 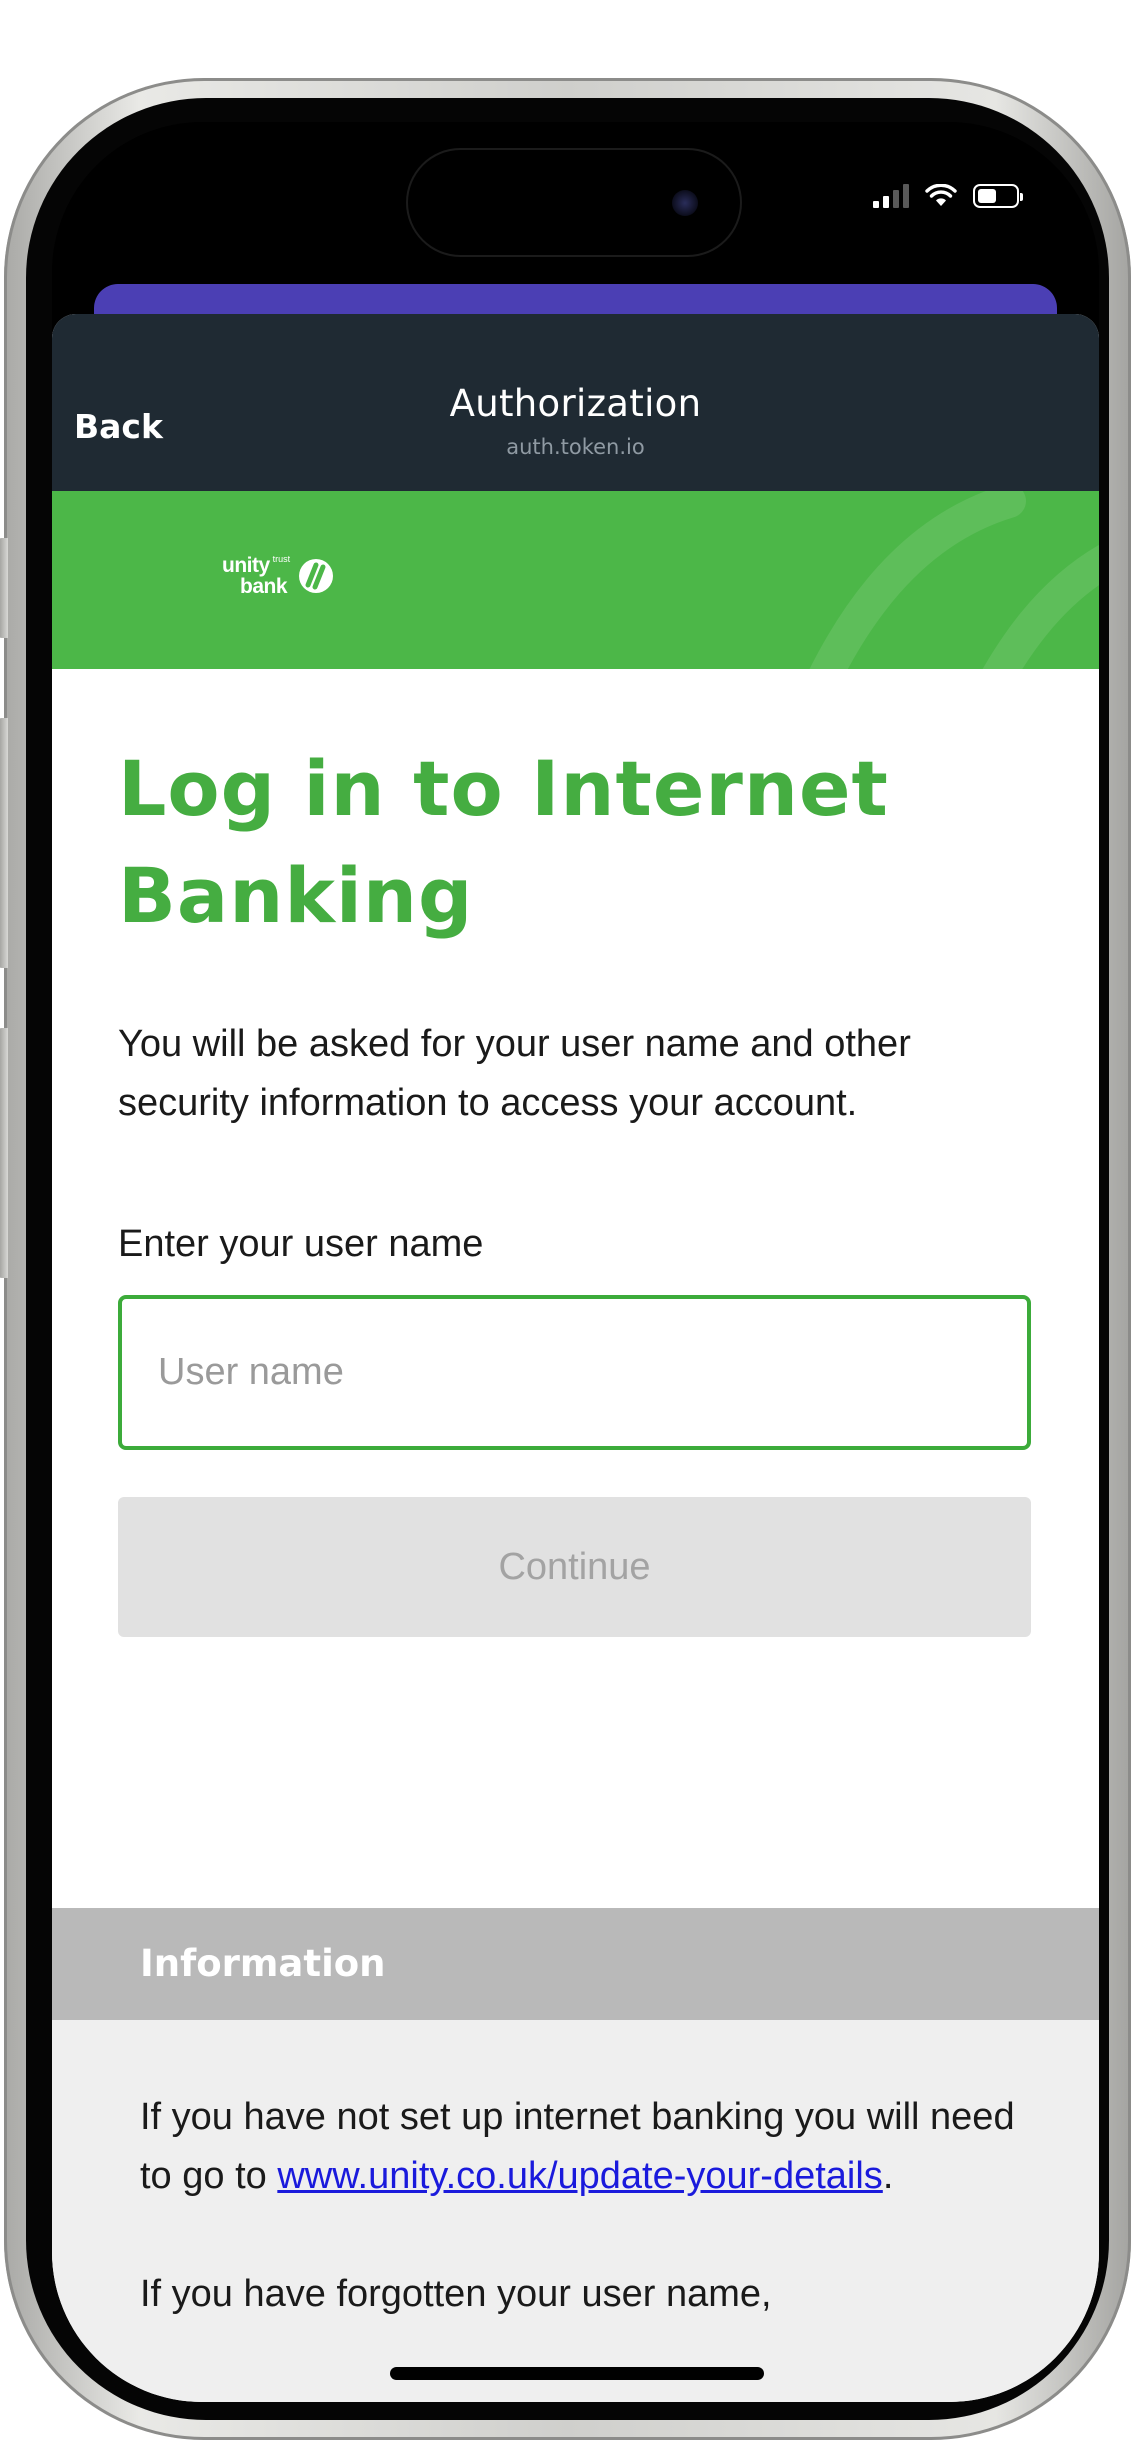 What do you see at coordinates (891, 196) in the screenshot?
I see `cellular-signal-icon` at bounding box center [891, 196].